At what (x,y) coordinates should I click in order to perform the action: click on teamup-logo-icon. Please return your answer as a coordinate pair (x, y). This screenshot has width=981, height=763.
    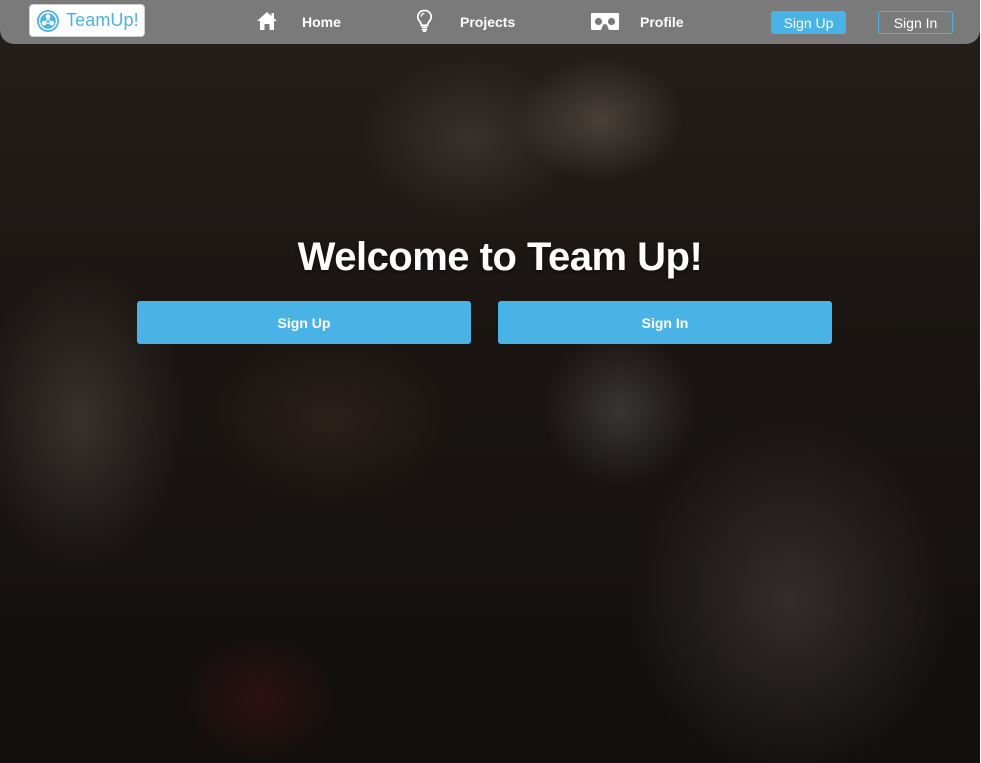
    Looking at the image, I should click on (48, 21).